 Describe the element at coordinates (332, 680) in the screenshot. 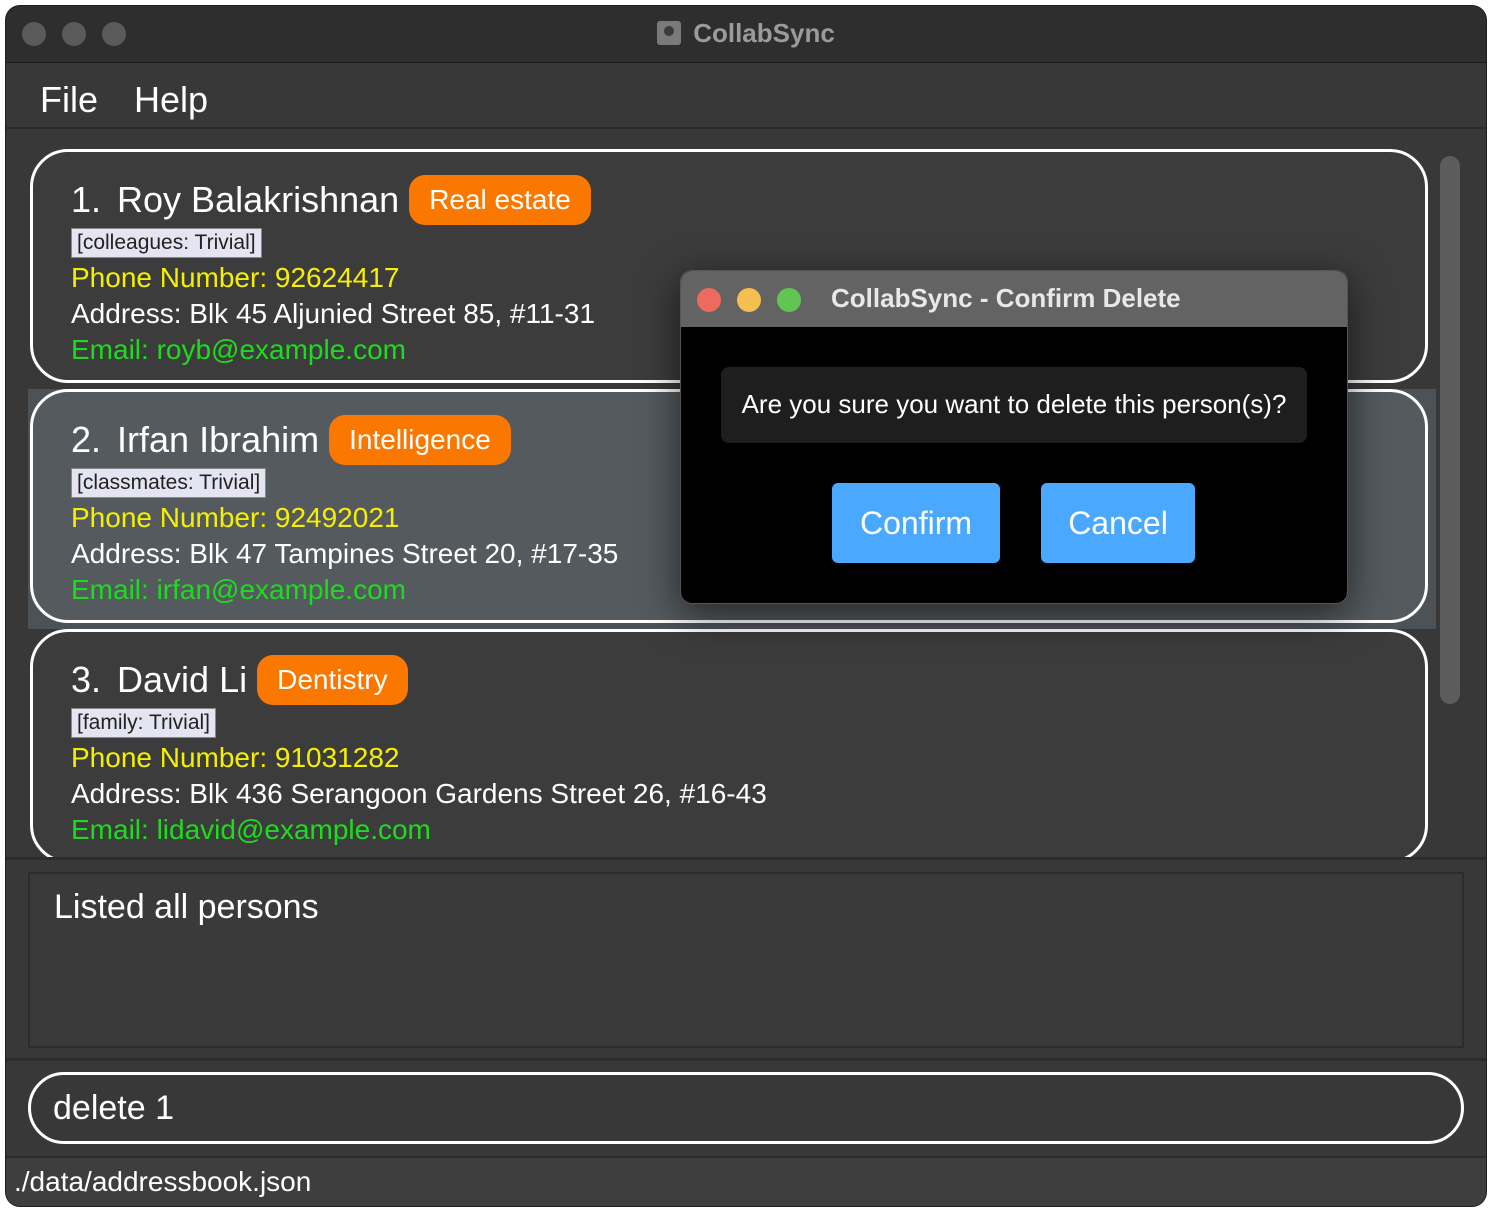

I see `person-badge: Dentistry` at that location.